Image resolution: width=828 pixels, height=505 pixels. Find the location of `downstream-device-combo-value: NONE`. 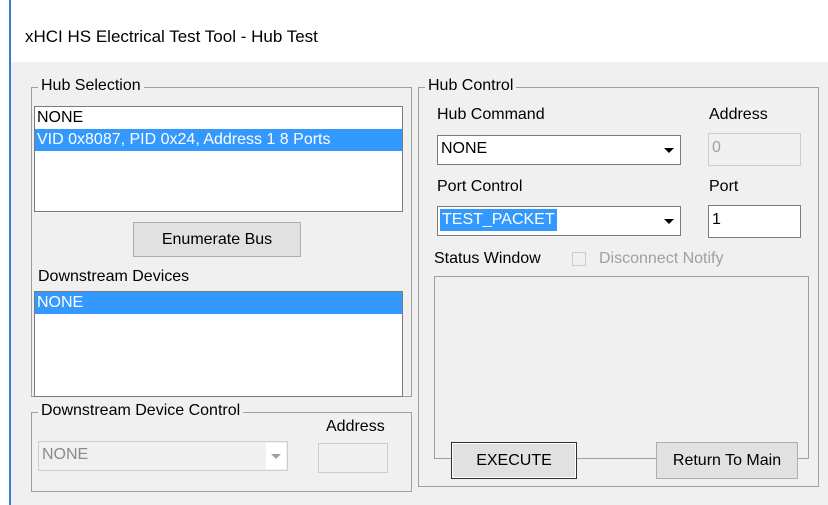

downstream-device-combo-value: NONE is located at coordinates (65, 454).